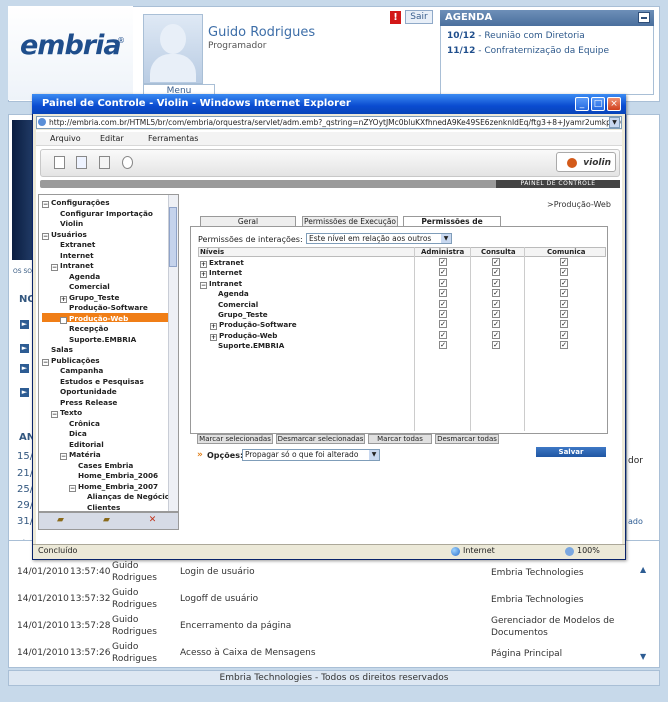  I want to click on agenda-item: 11/12 - Confraternização da Equipe, so click(528, 51).